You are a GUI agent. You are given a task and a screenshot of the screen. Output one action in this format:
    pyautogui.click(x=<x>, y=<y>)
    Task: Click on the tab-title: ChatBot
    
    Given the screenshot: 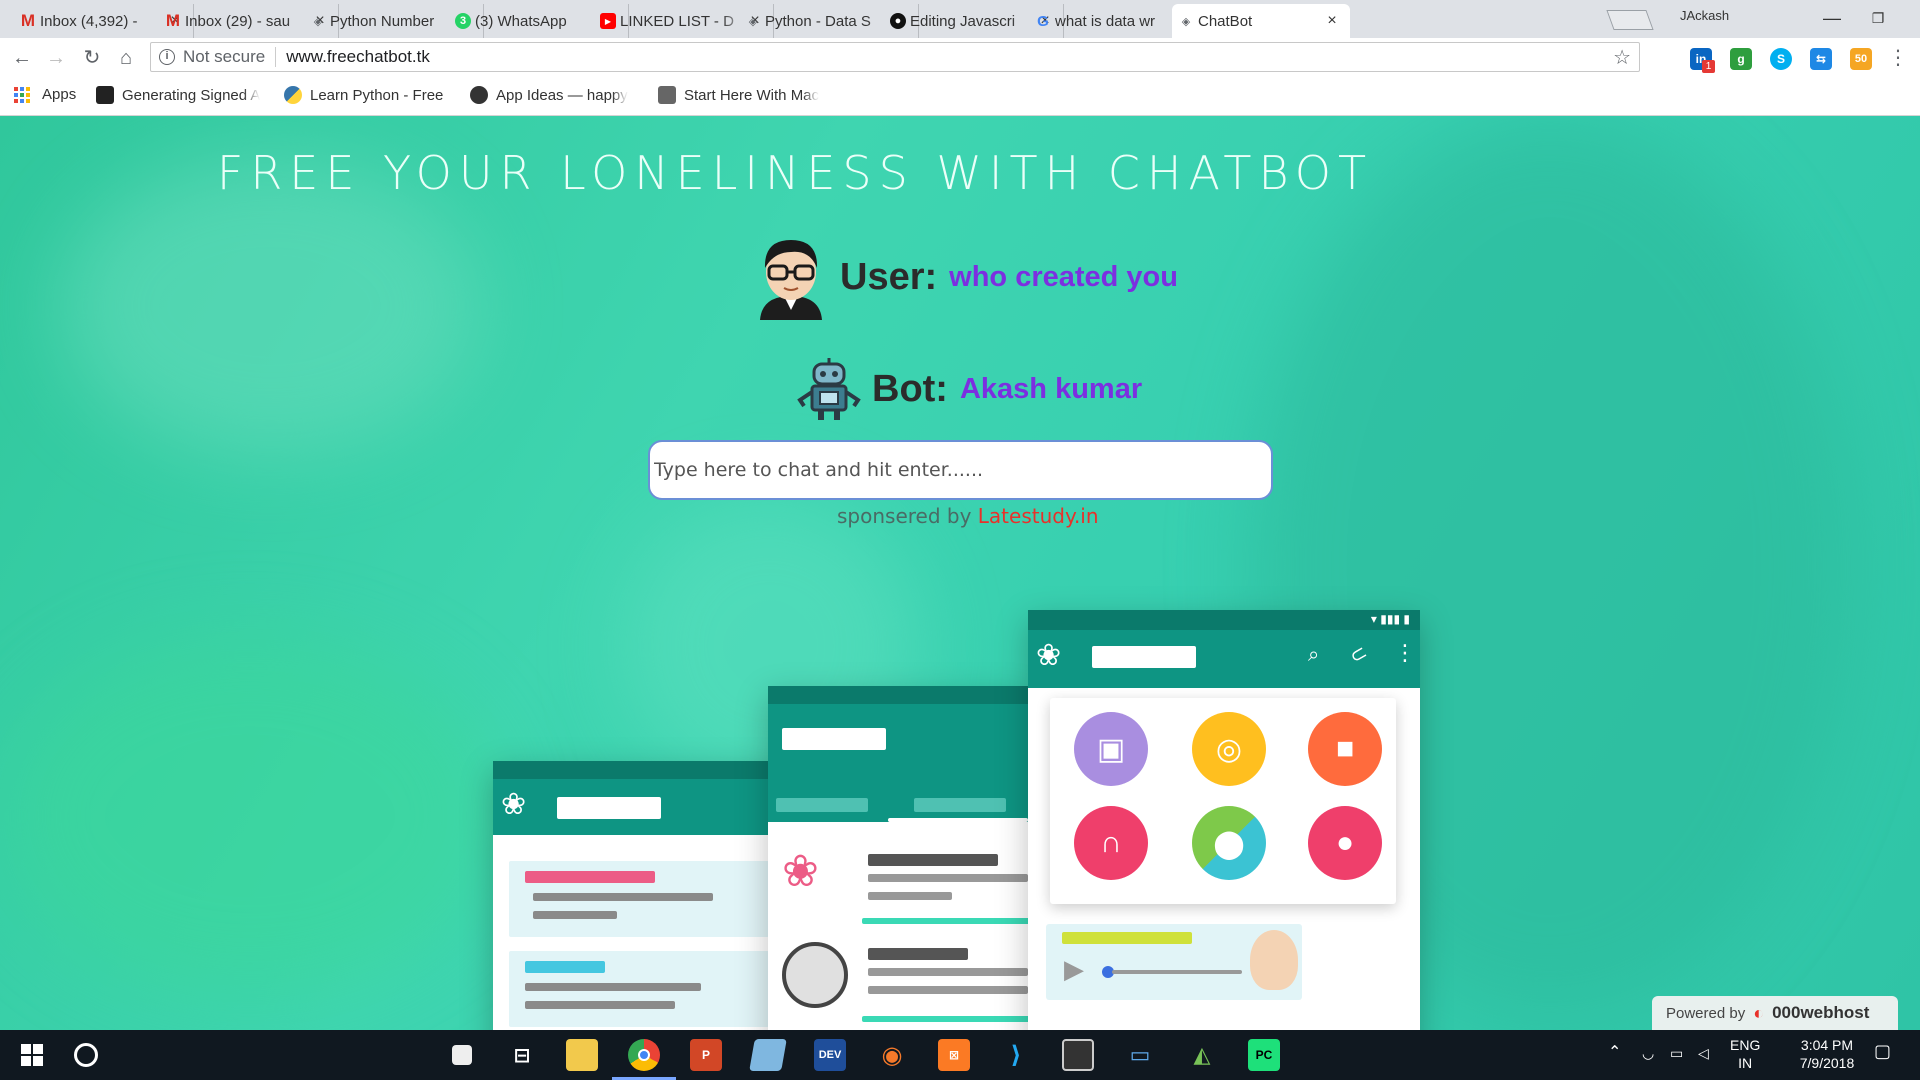 What is the action you would take?
    pyautogui.click(x=1225, y=21)
    